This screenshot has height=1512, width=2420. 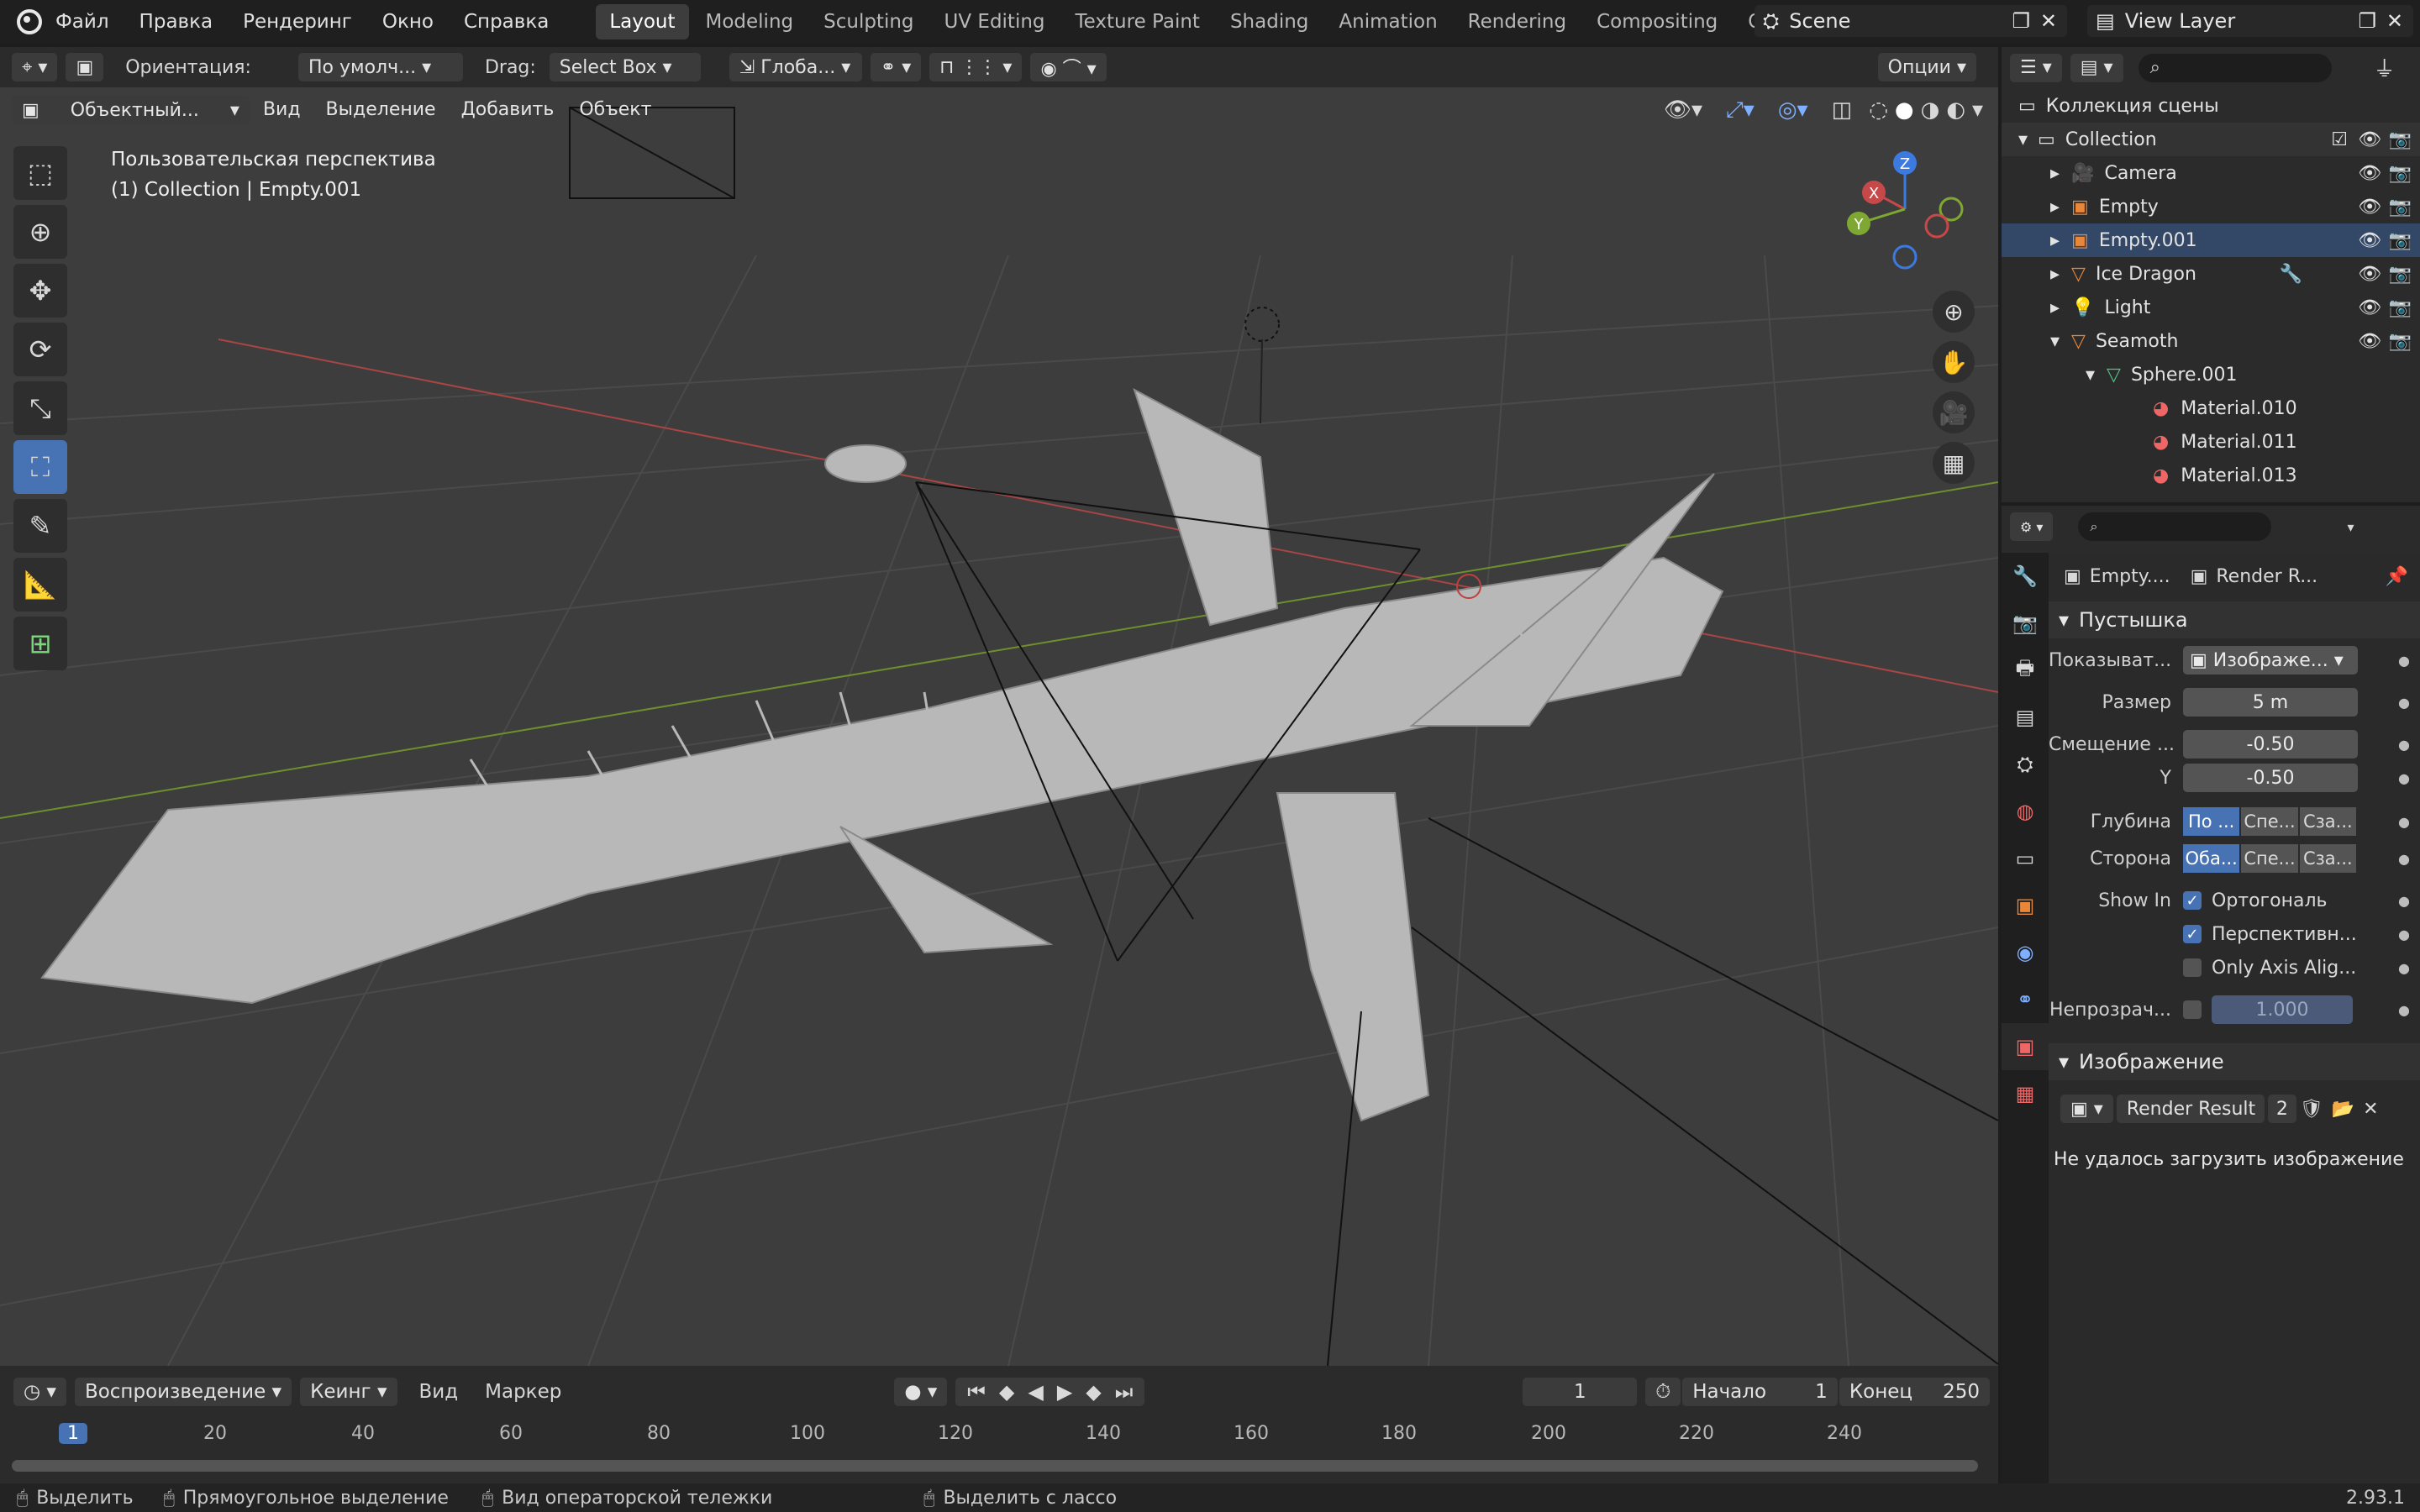 I want to click on navigation-gizmo: Z X Y, so click(x=1905, y=209).